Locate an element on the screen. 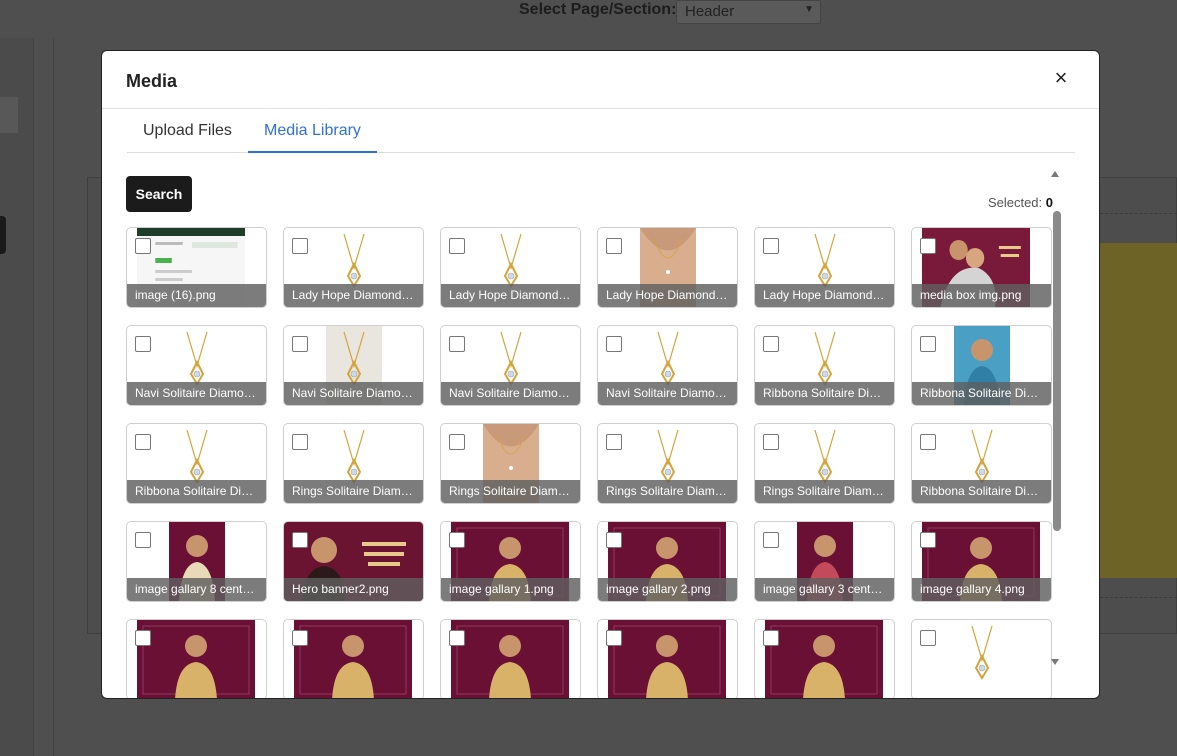 The image size is (1177, 756). media-item-name: image (16).png is located at coordinates (196, 295).